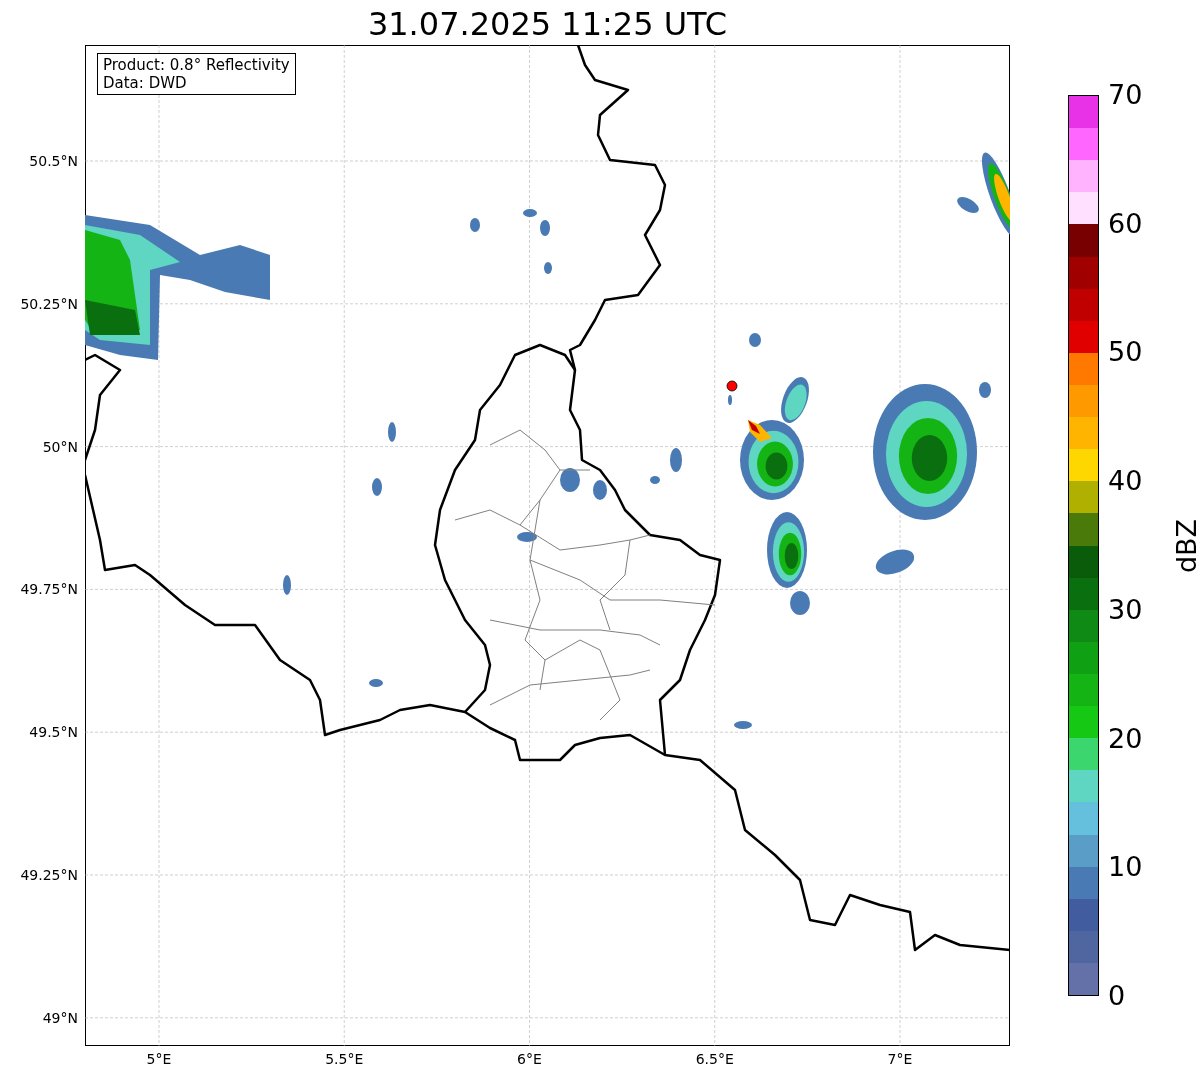  What do you see at coordinates (1125, 609) in the screenshot?
I see `colorbar-tick-label: 30` at bounding box center [1125, 609].